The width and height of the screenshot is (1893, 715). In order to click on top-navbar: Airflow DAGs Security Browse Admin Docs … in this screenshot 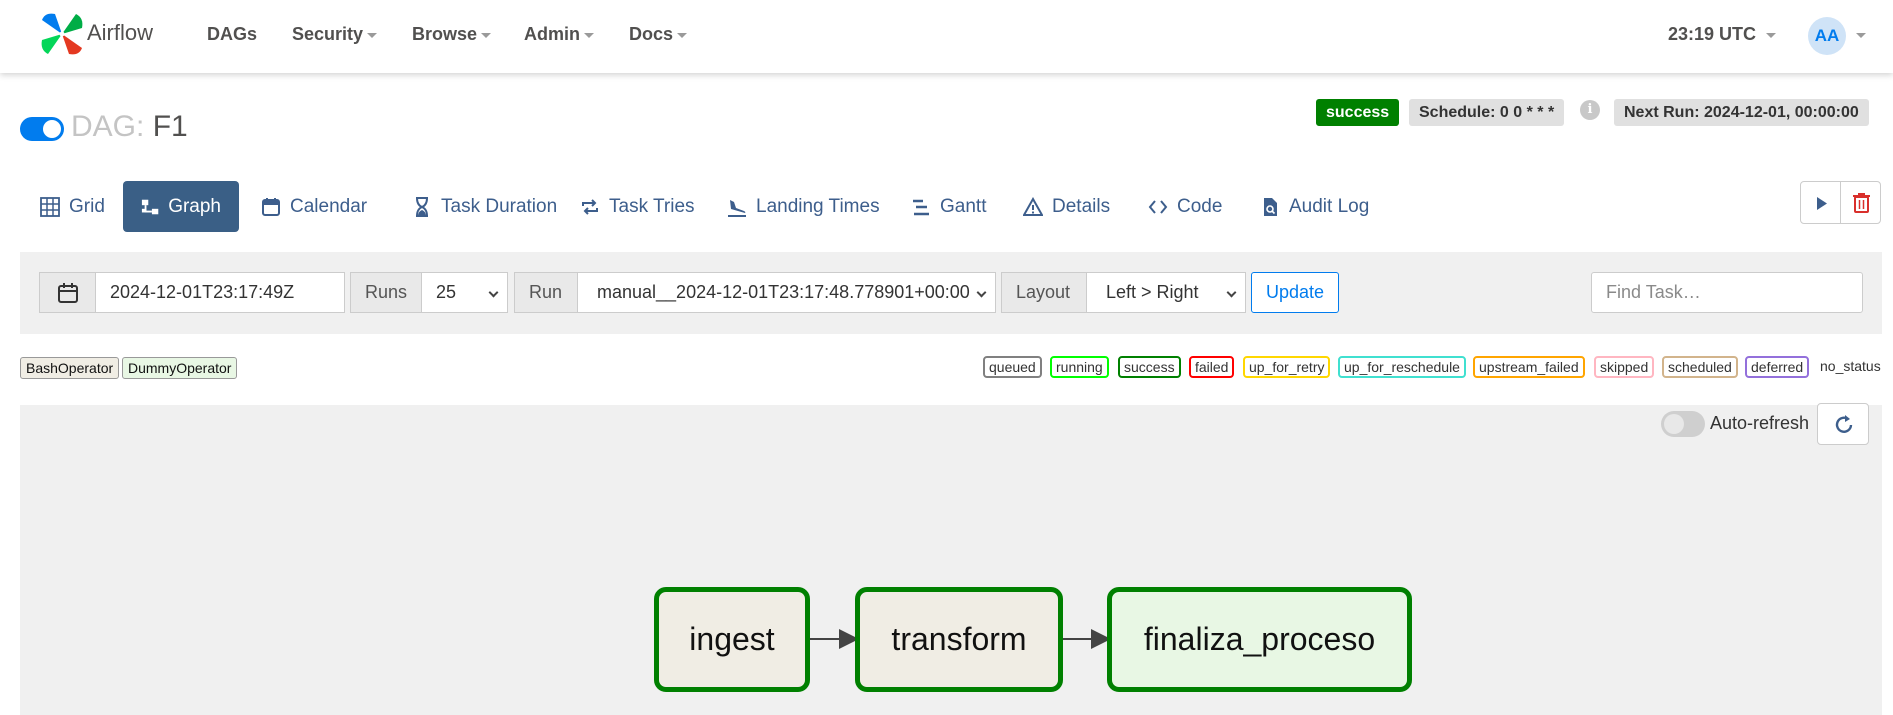, I will do `click(946, 36)`.